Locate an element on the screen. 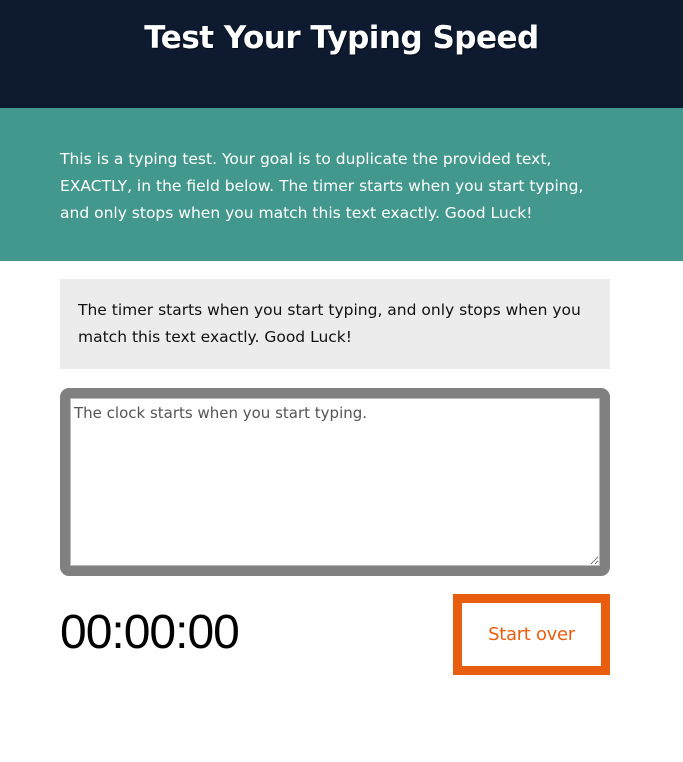 The image size is (683, 762). timer-display: 00:00:00 is located at coordinates (150, 632).